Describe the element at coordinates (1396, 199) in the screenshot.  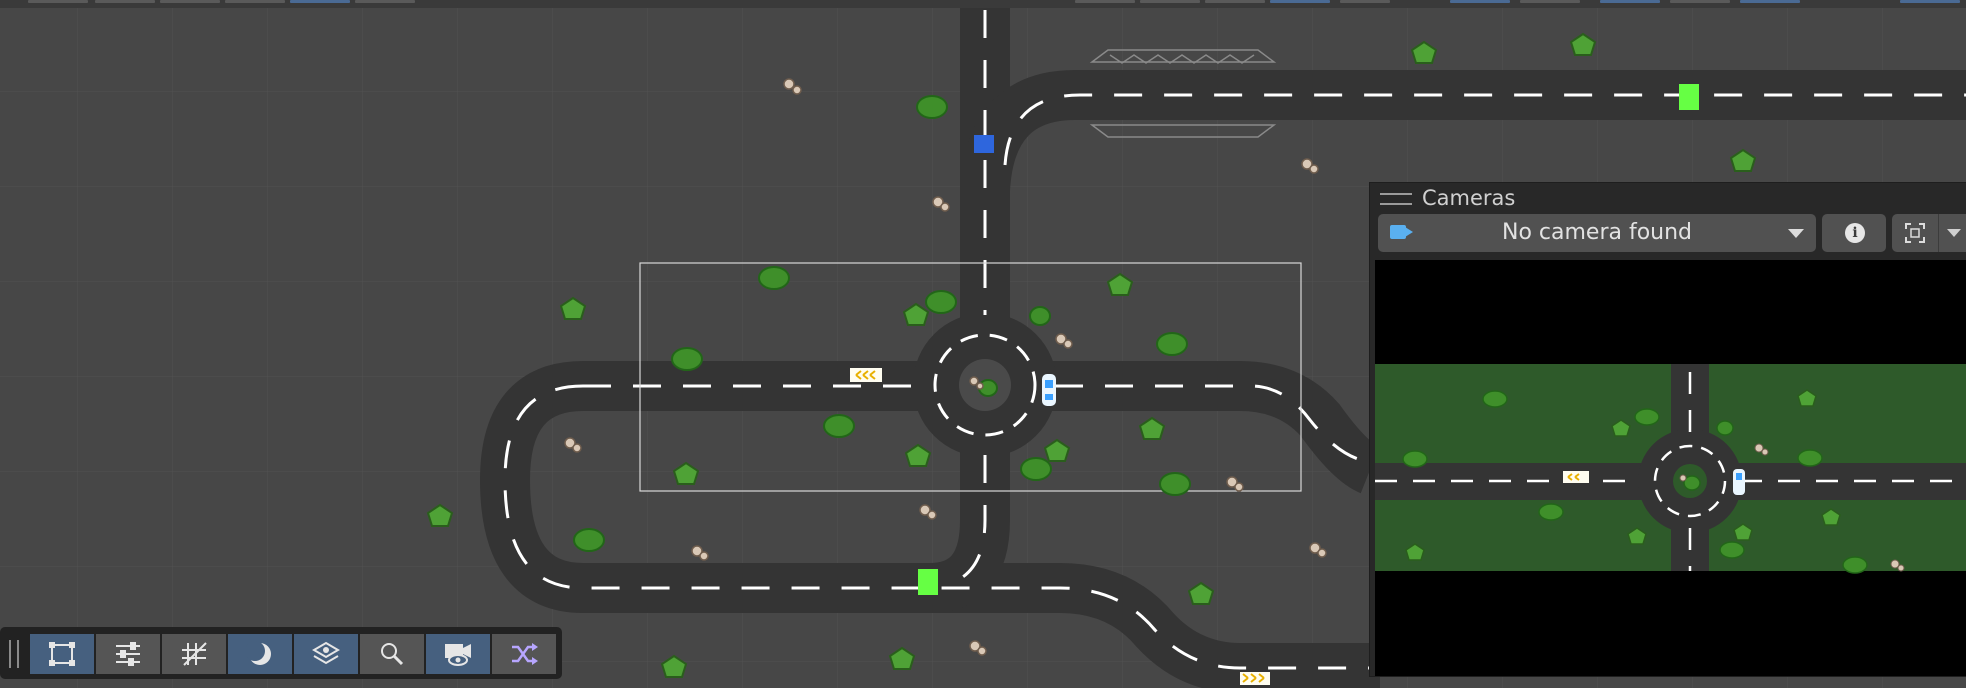
I see `drag-handle-icon` at that location.